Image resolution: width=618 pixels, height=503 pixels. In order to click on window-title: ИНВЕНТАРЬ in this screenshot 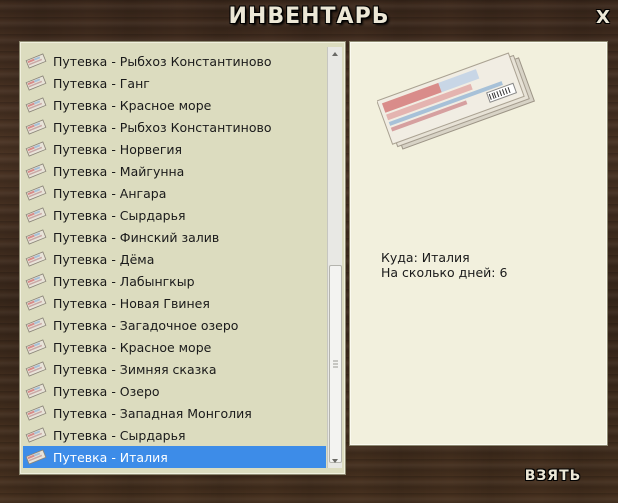, I will do `click(309, 16)`.